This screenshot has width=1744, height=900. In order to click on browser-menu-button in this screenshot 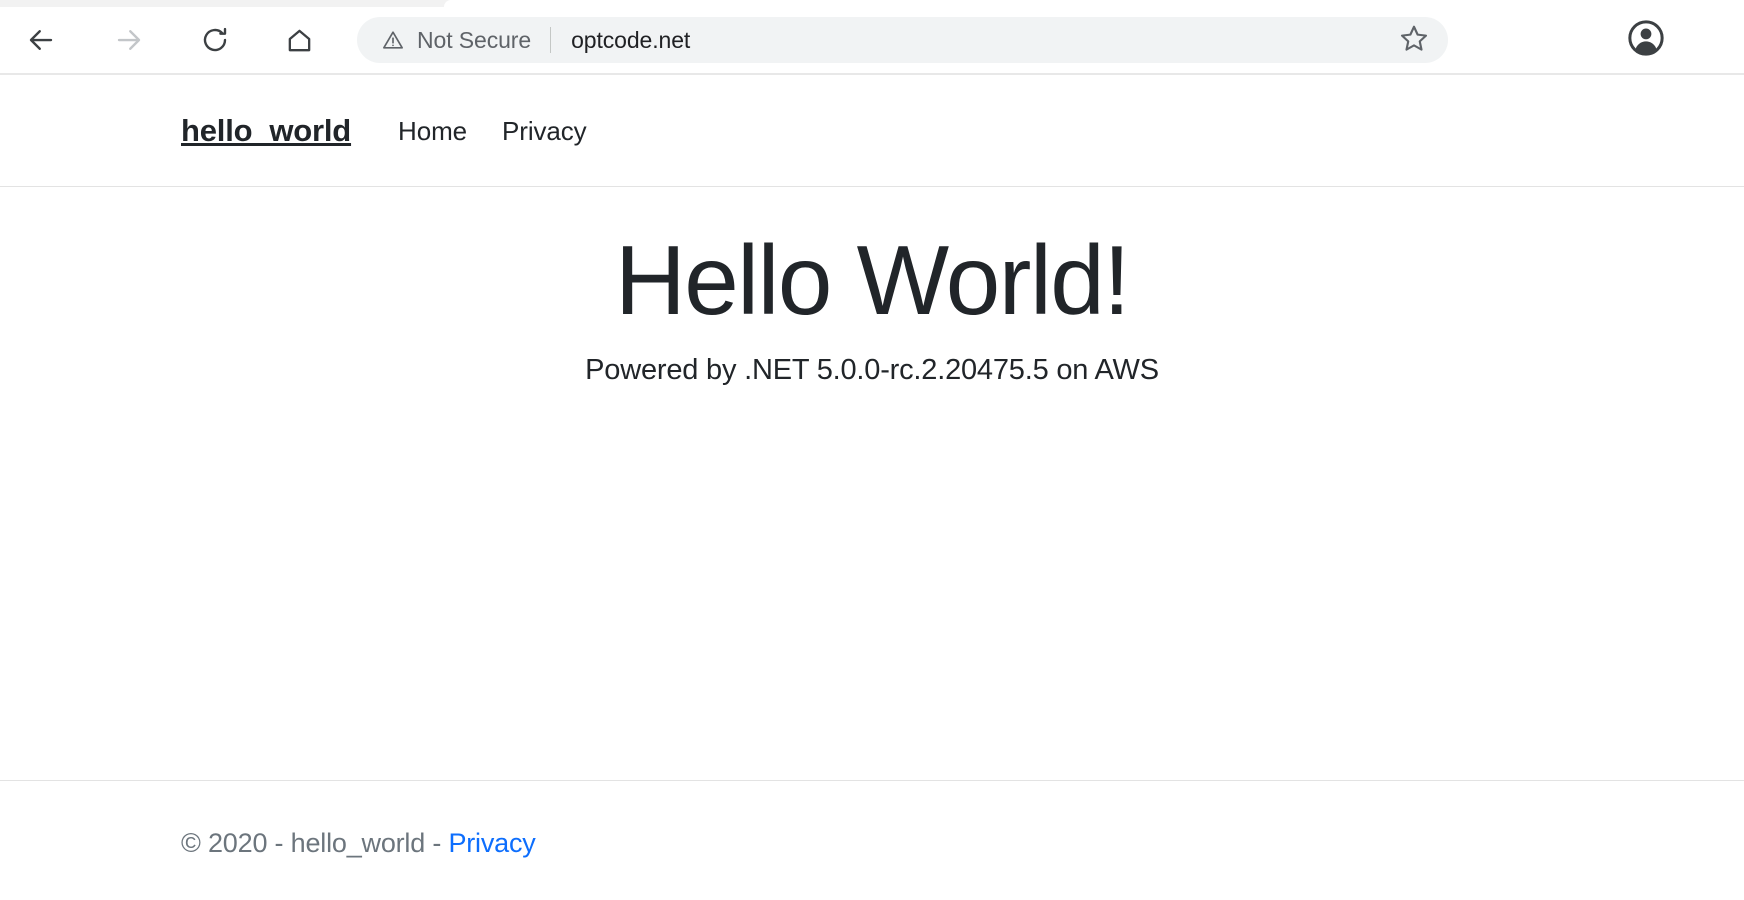, I will do `click(1717, 40)`.